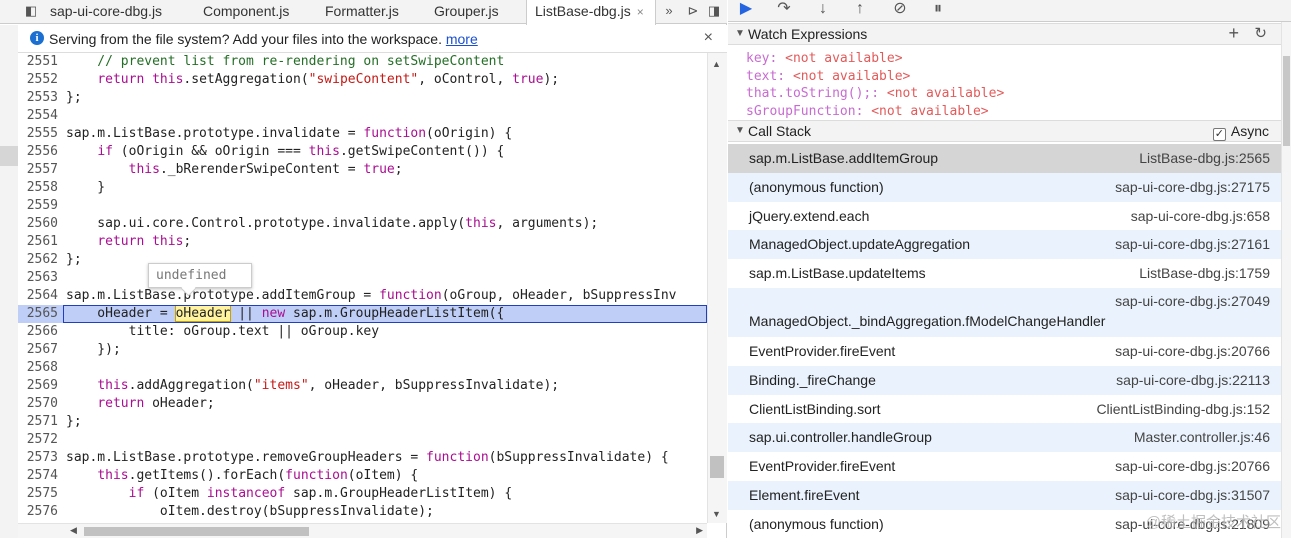 The height and width of the screenshot is (538, 1291). What do you see at coordinates (362, 242) in the screenshot?
I see `code-line: 2561 return this;` at bounding box center [362, 242].